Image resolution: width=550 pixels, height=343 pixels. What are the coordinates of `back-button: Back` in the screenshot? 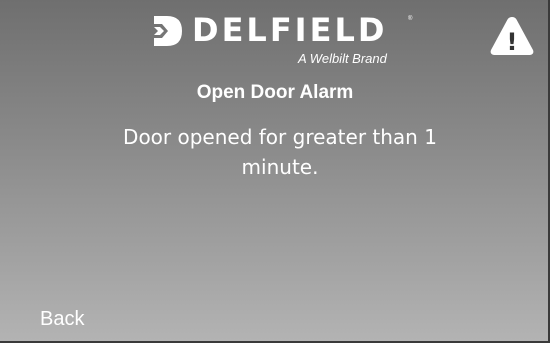 It's located at (62, 319).